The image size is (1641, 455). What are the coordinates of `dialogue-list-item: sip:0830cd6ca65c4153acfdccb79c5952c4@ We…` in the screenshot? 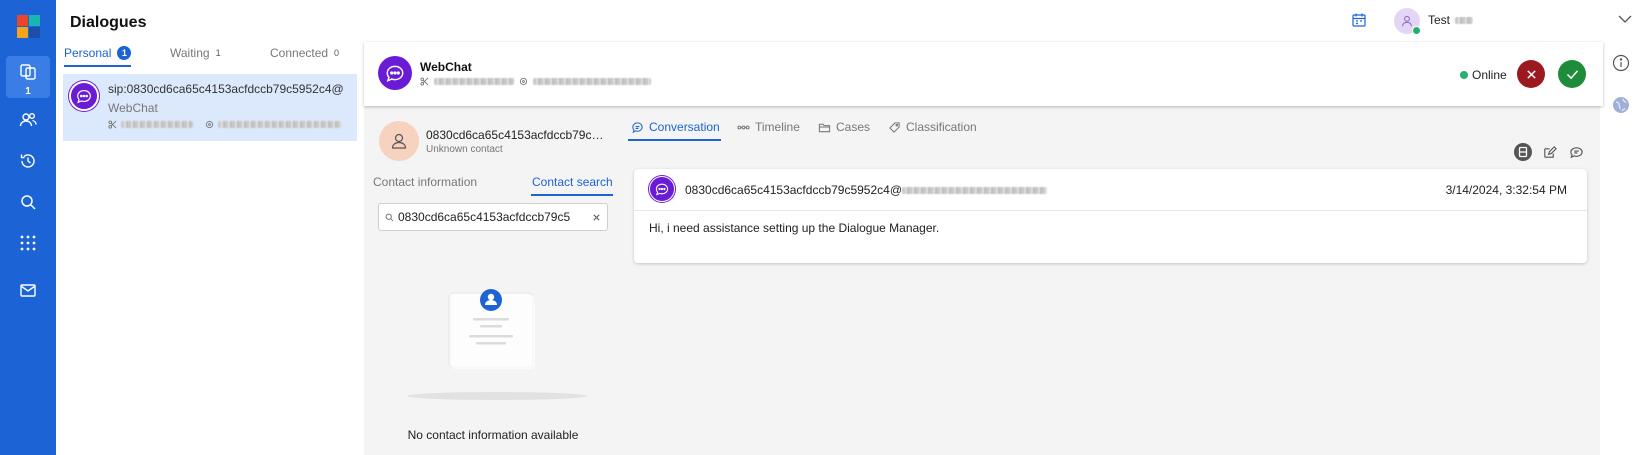 It's located at (210, 107).